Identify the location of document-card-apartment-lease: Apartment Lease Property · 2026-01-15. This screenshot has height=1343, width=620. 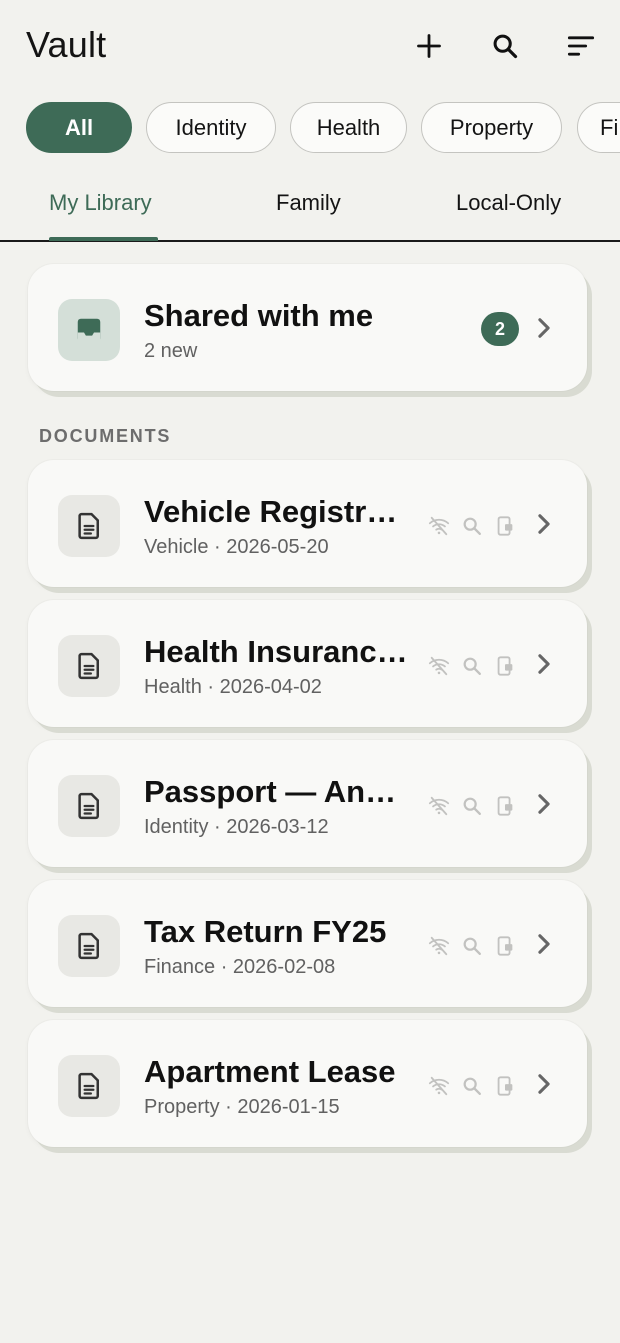
(307, 1083).